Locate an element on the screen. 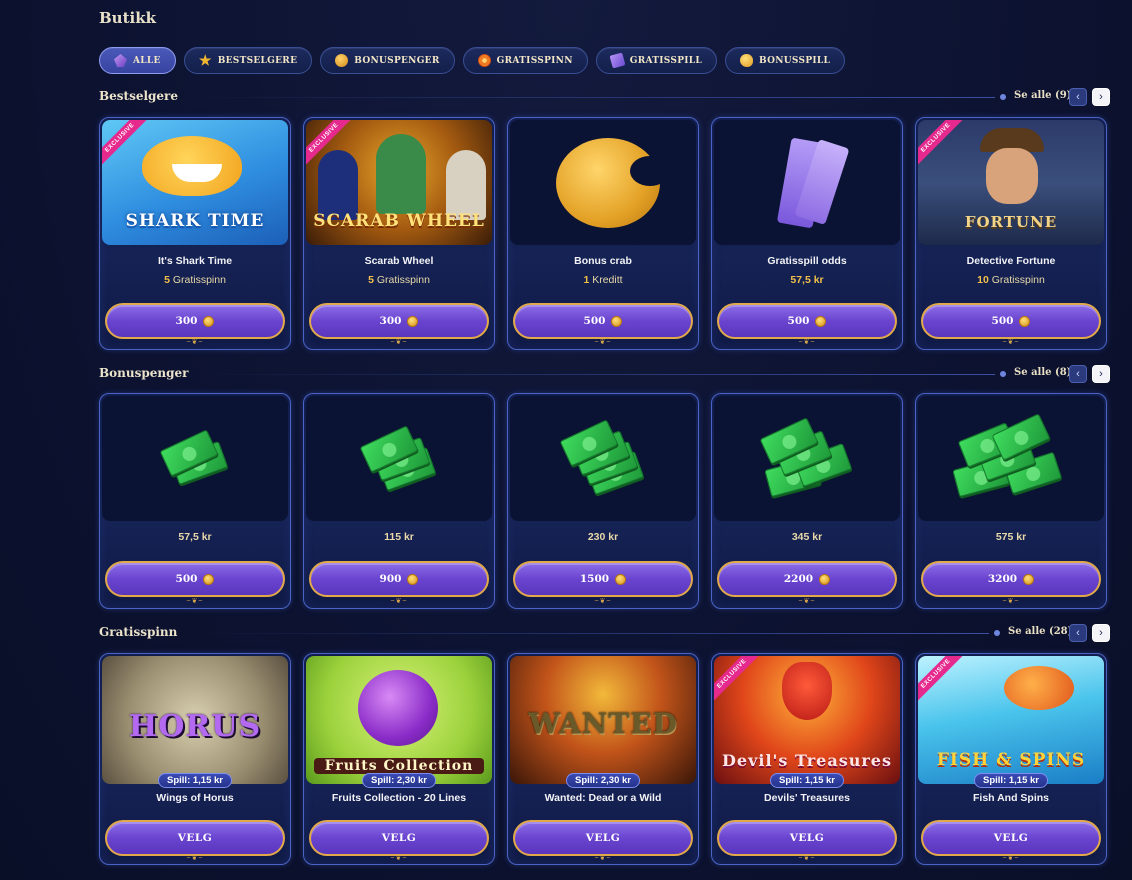 The height and width of the screenshot is (880, 1132). card-title: 57,5 kr is located at coordinates (195, 537).